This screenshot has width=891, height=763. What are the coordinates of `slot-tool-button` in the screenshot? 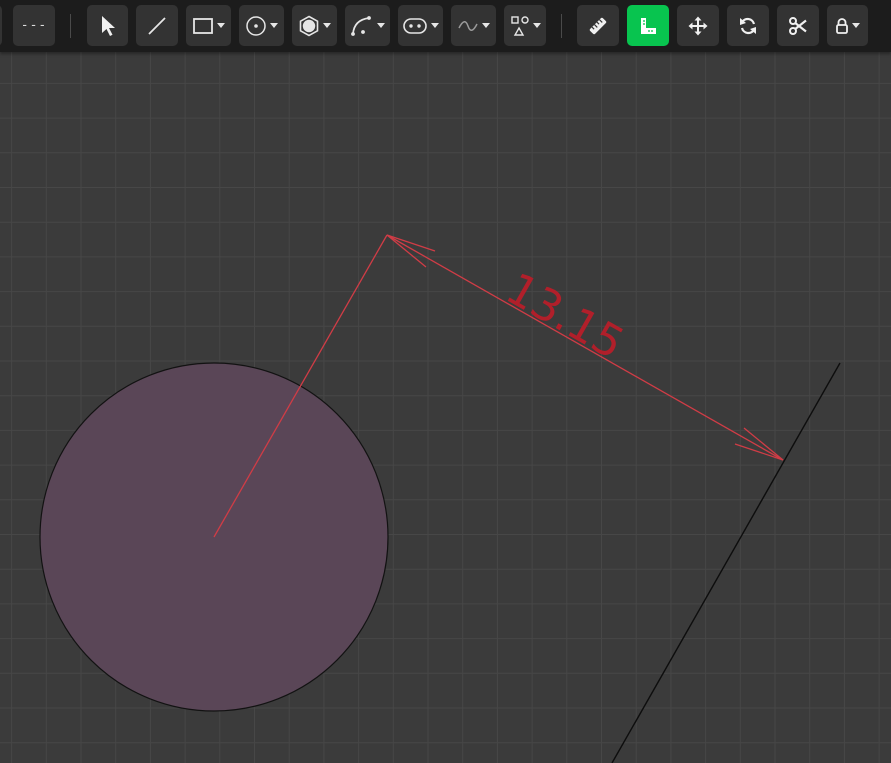 It's located at (420, 25).